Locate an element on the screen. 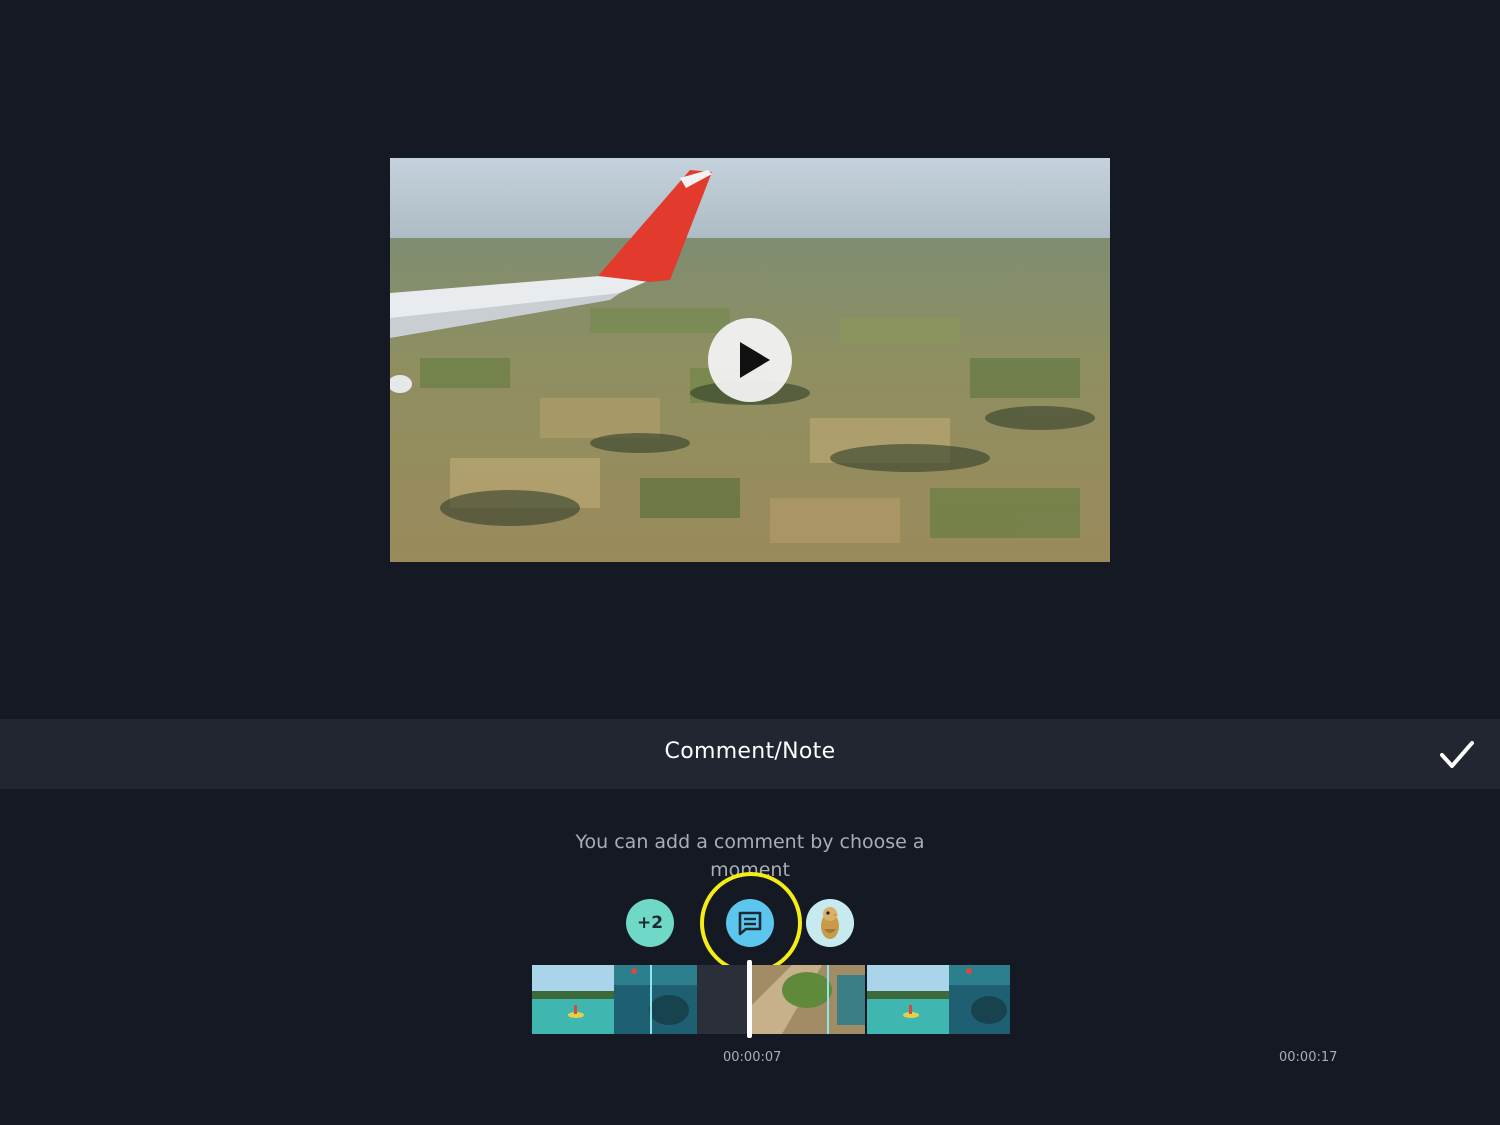 The width and height of the screenshot is (1500, 1125). bird-avatar-icon is located at coordinates (830, 923).